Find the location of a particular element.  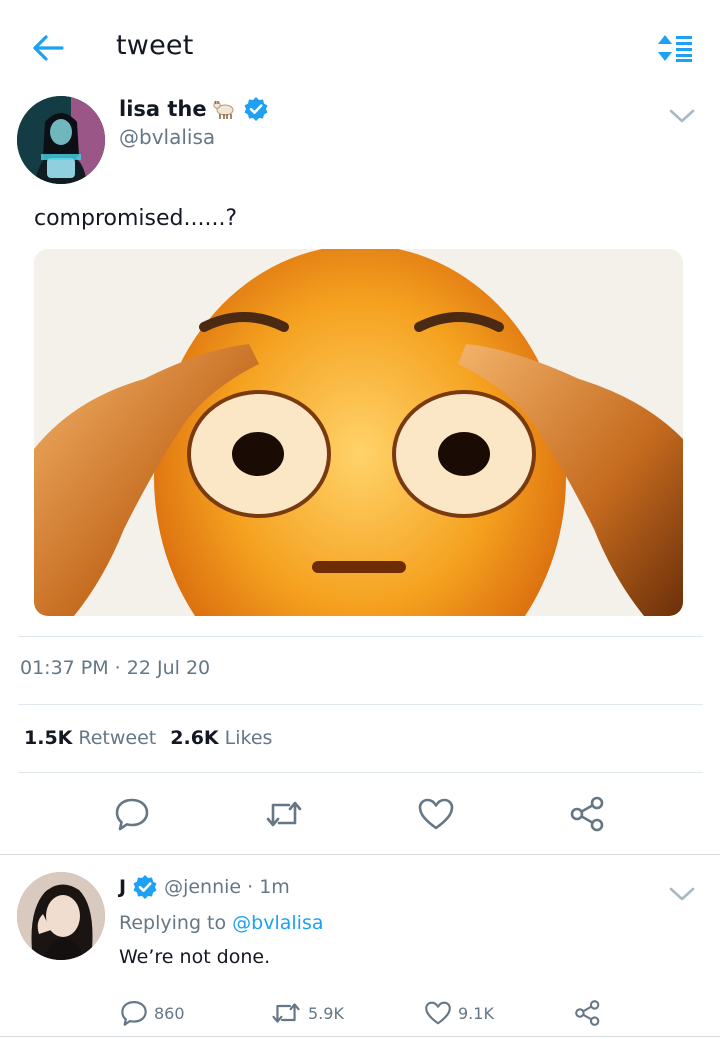

retweet-button is located at coordinates (284, 814).